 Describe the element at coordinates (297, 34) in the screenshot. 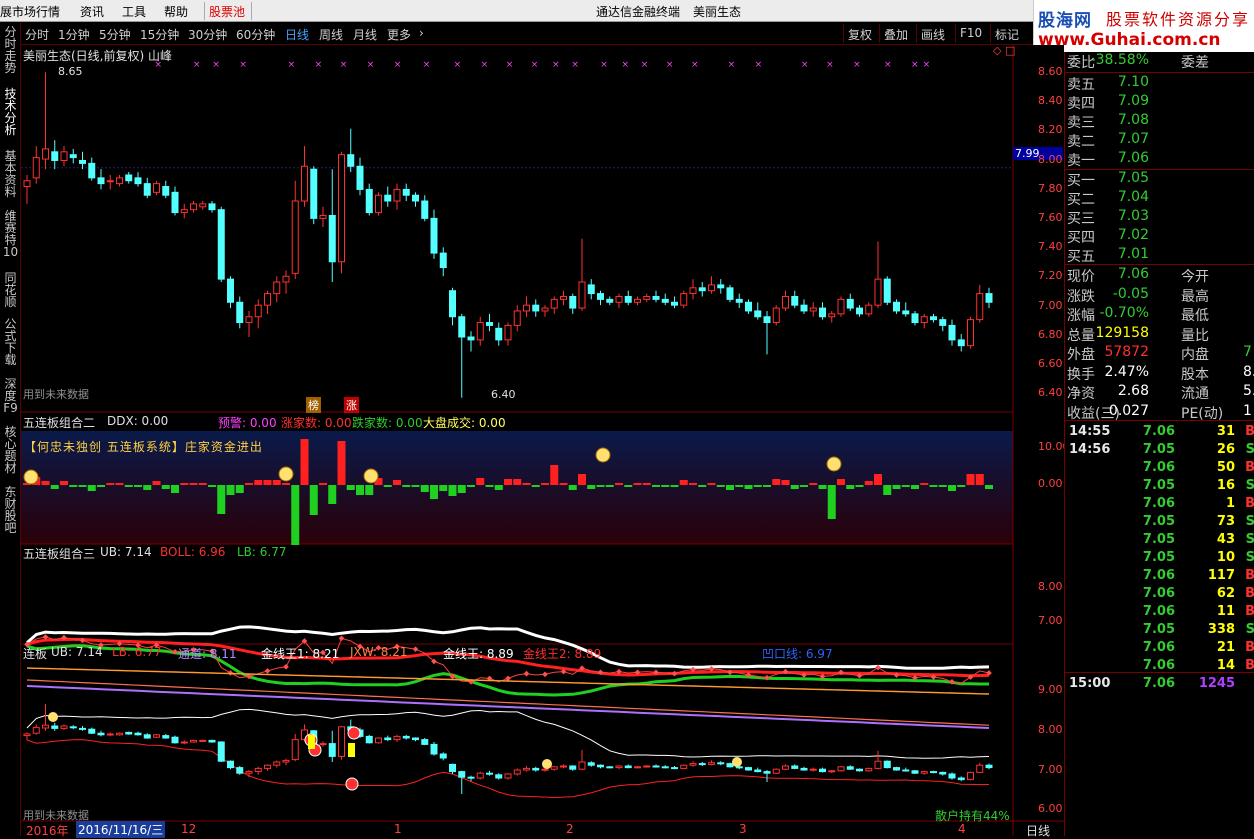

I see `period-daily: 日线` at that location.